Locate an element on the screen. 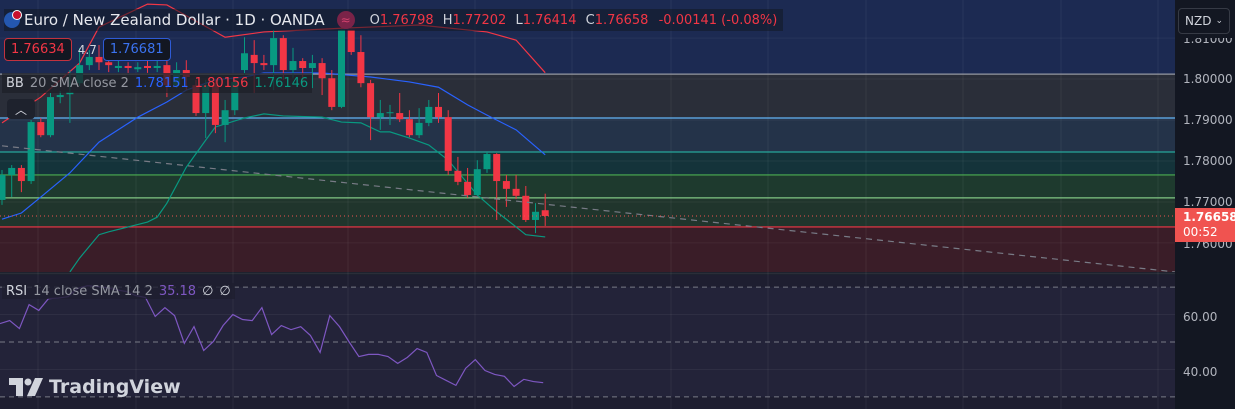  currency-select: NZD ⌄ is located at coordinates (1204, 21).